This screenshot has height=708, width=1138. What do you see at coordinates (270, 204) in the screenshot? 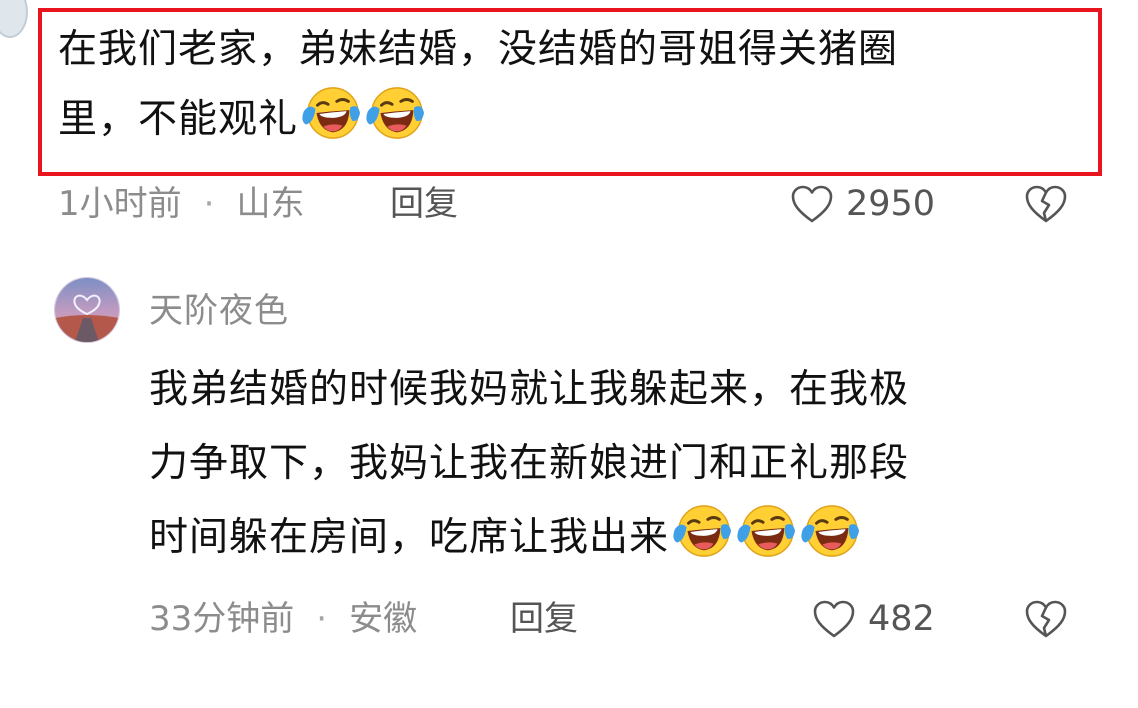
I see `comment1-location: 山东` at bounding box center [270, 204].